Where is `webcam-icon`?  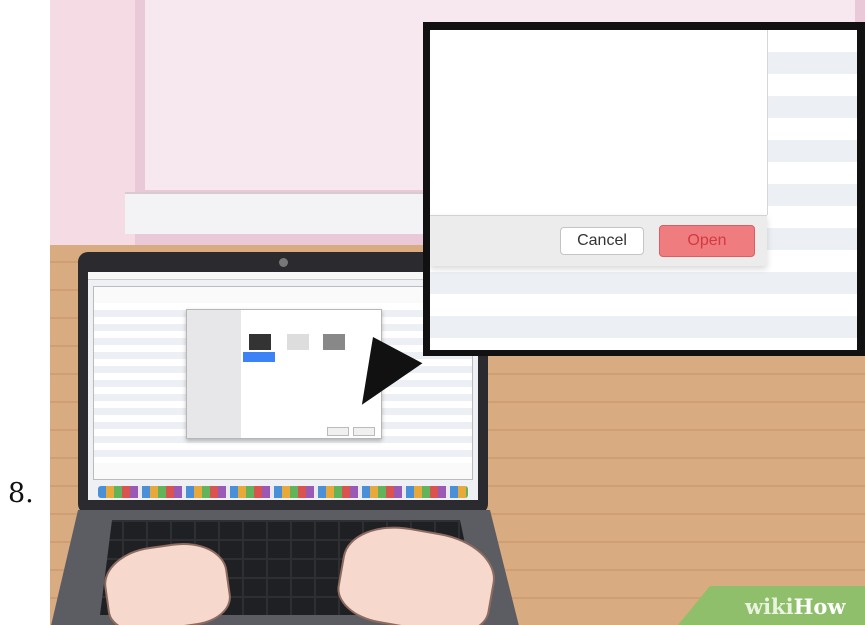
webcam-icon is located at coordinates (283, 262).